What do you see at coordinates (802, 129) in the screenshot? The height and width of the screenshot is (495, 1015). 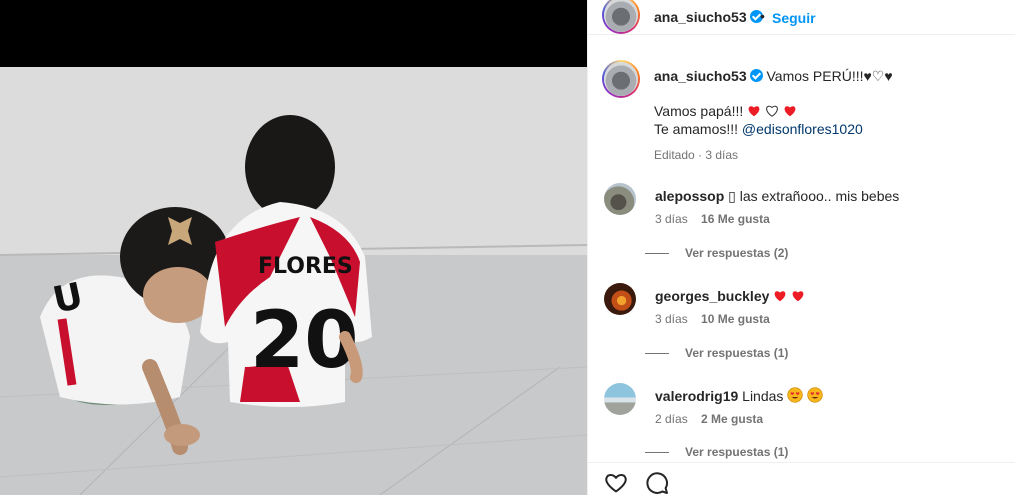 I see `mention-link: @edisonflores1020` at bounding box center [802, 129].